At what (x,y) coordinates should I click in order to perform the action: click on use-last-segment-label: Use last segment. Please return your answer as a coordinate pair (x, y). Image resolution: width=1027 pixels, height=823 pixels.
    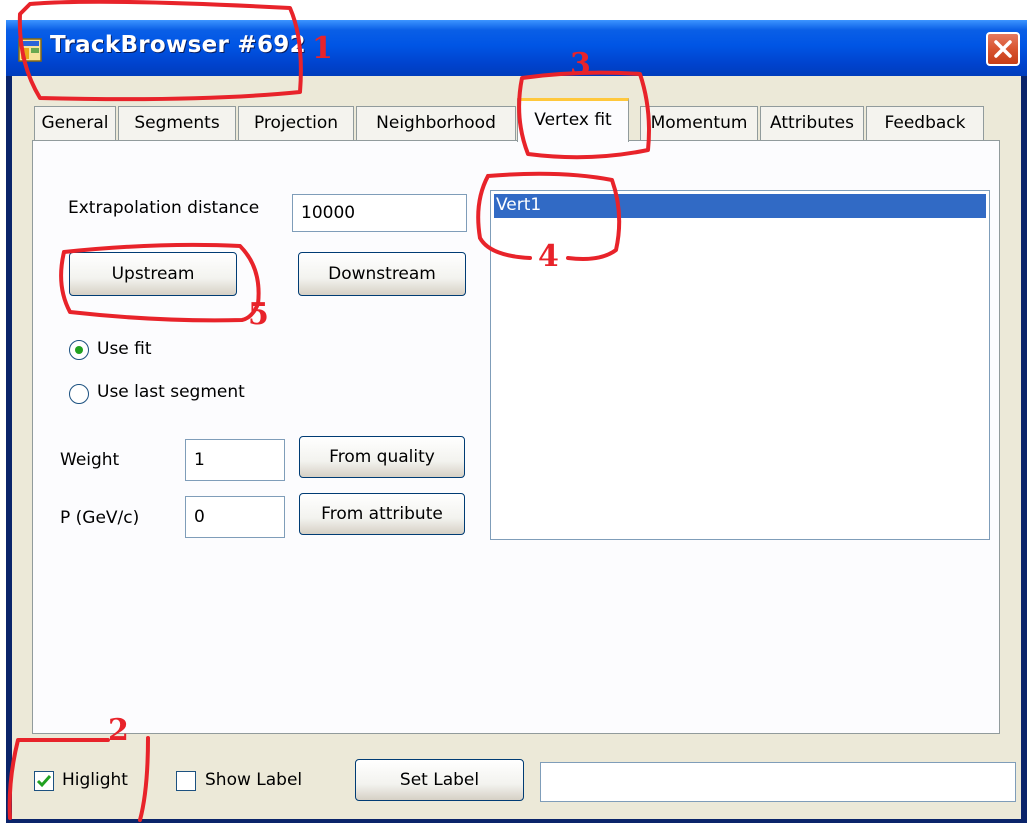
    Looking at the image, I should click on (171, 392).